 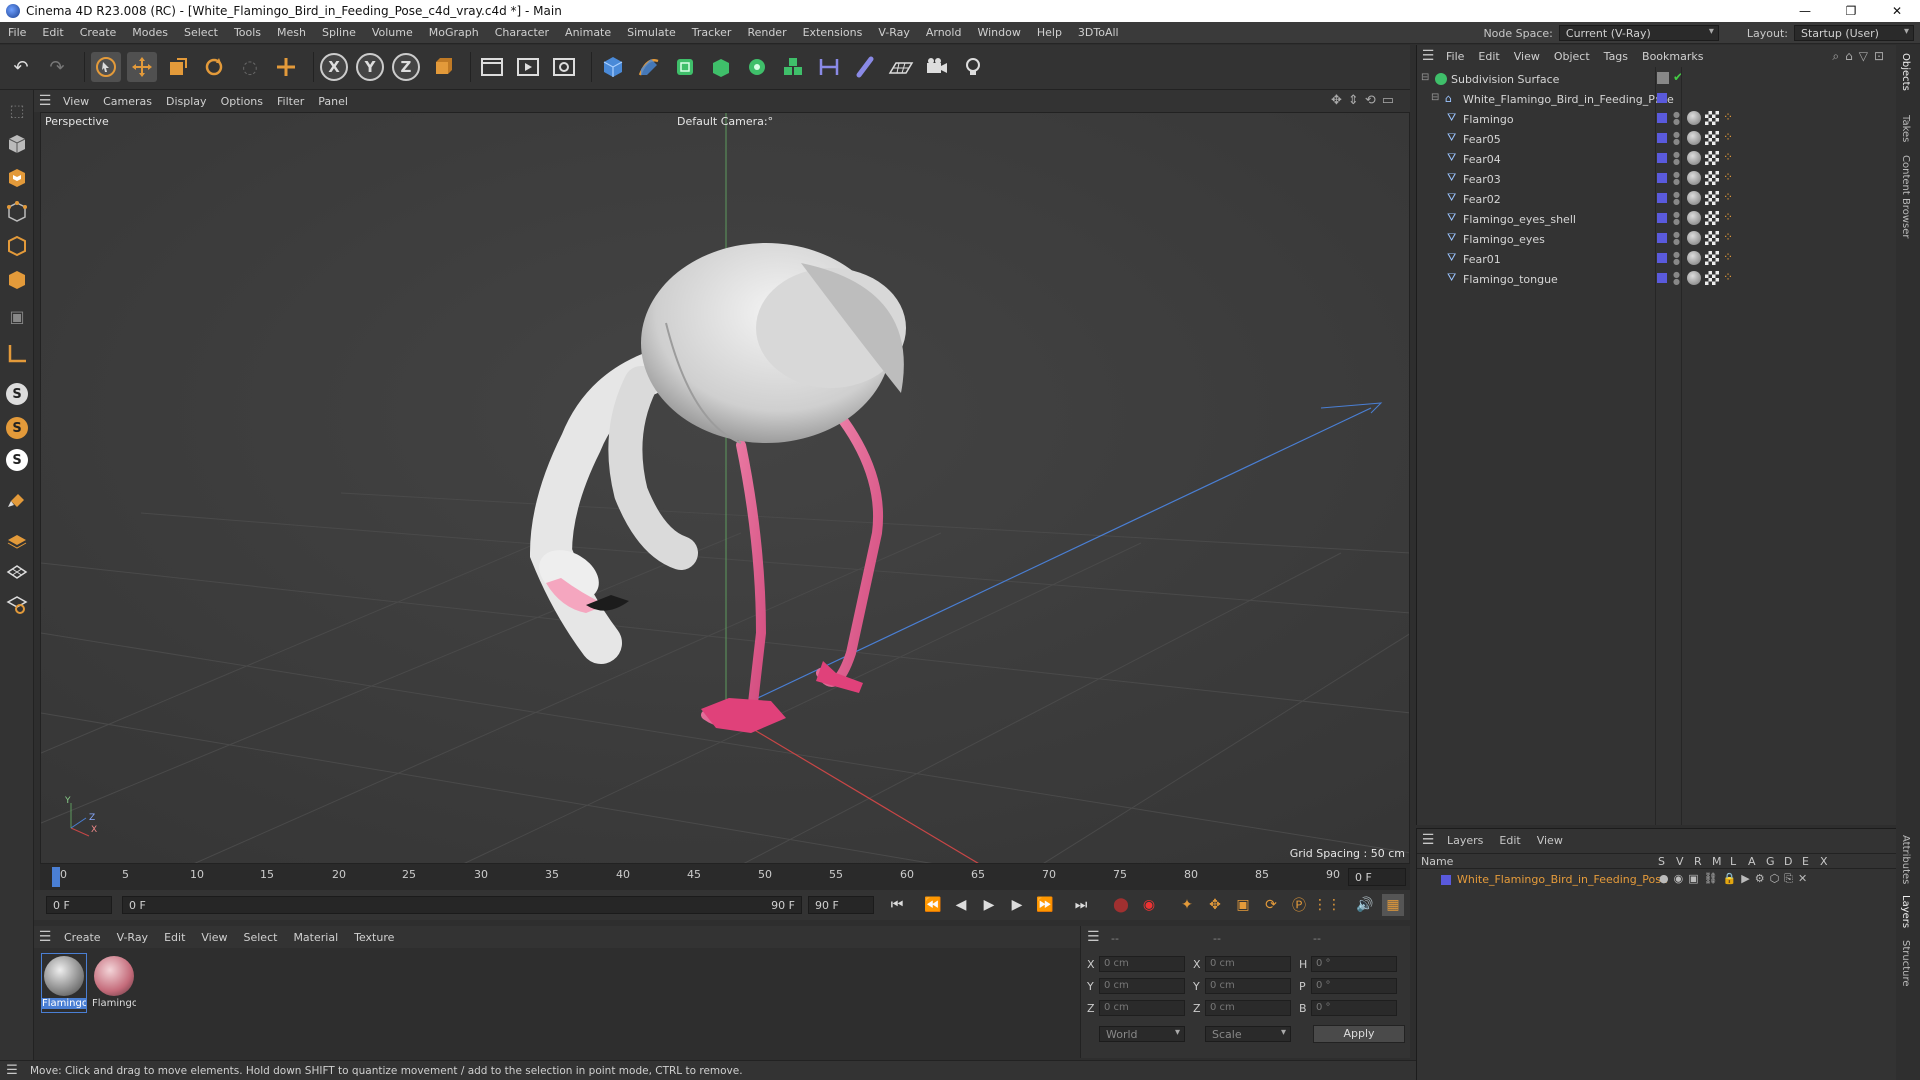 What do you see at coordinates (454, 32) in the screenshot?
I see `menu-mograph: MoGraph` at bounding box center [454, 32].